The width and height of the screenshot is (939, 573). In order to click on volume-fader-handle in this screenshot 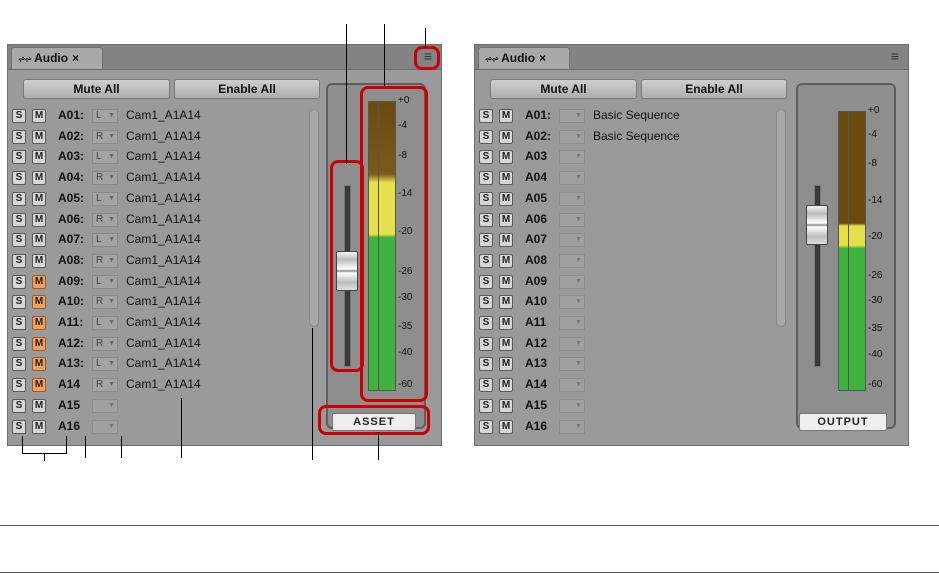, I will do `click(817, 225)`.